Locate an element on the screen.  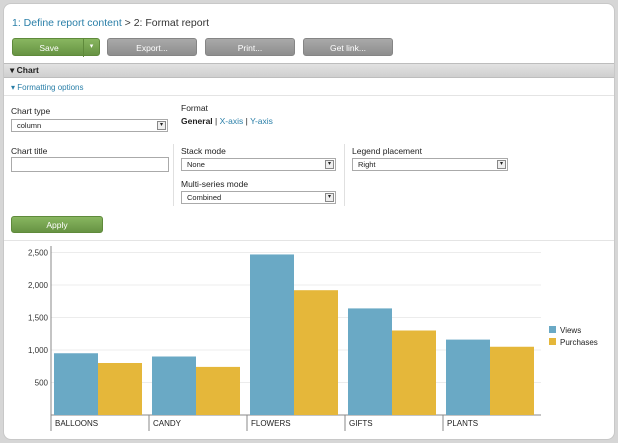
bar-views-balloons is located at coordinates (76, 384).